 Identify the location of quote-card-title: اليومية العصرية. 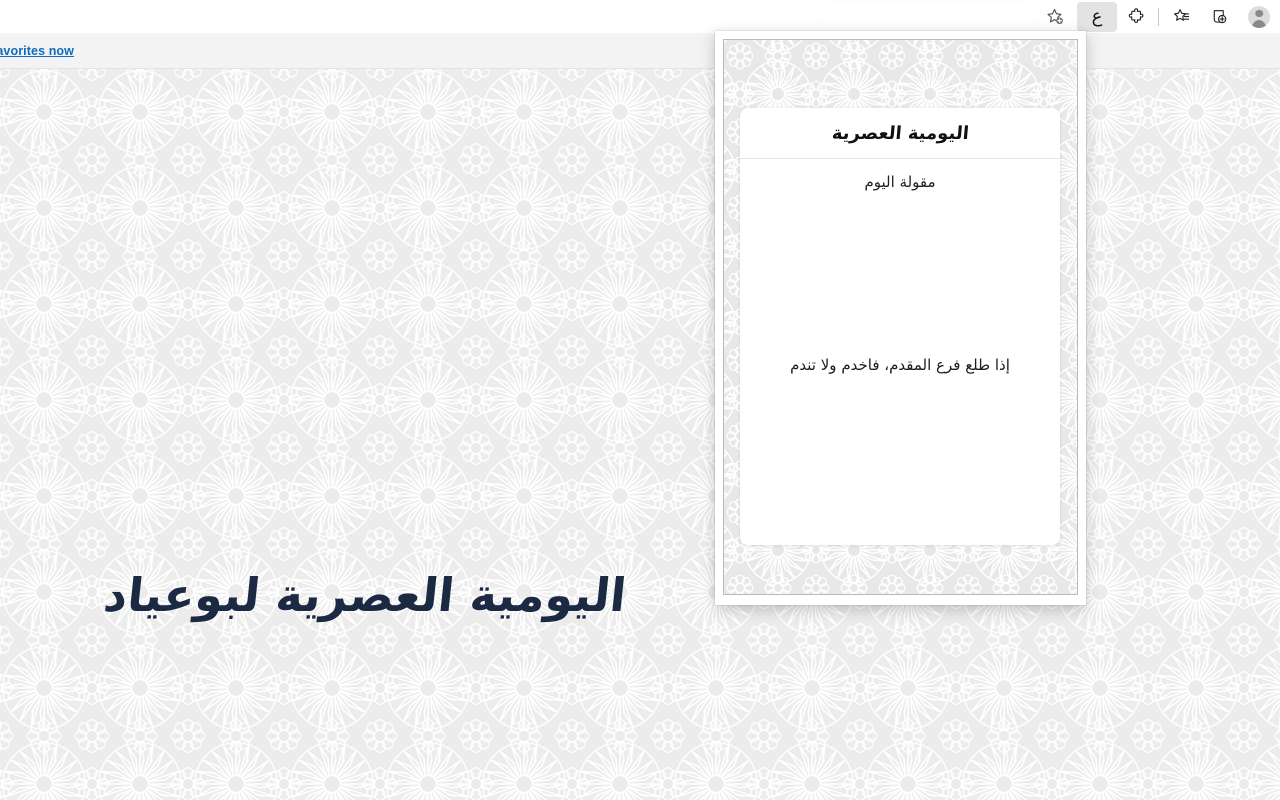
(900, 133).